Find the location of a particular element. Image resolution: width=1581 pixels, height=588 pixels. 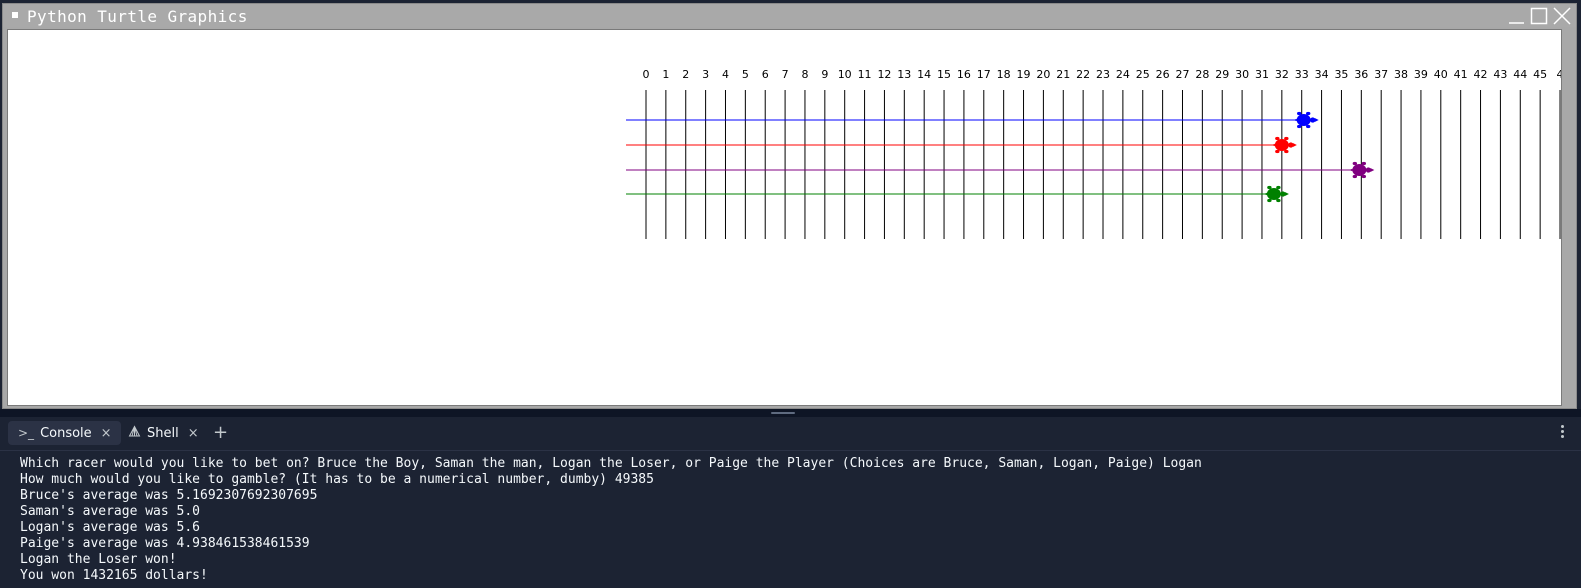

tab-shell: Shell × is located at coordinates (163, 433).